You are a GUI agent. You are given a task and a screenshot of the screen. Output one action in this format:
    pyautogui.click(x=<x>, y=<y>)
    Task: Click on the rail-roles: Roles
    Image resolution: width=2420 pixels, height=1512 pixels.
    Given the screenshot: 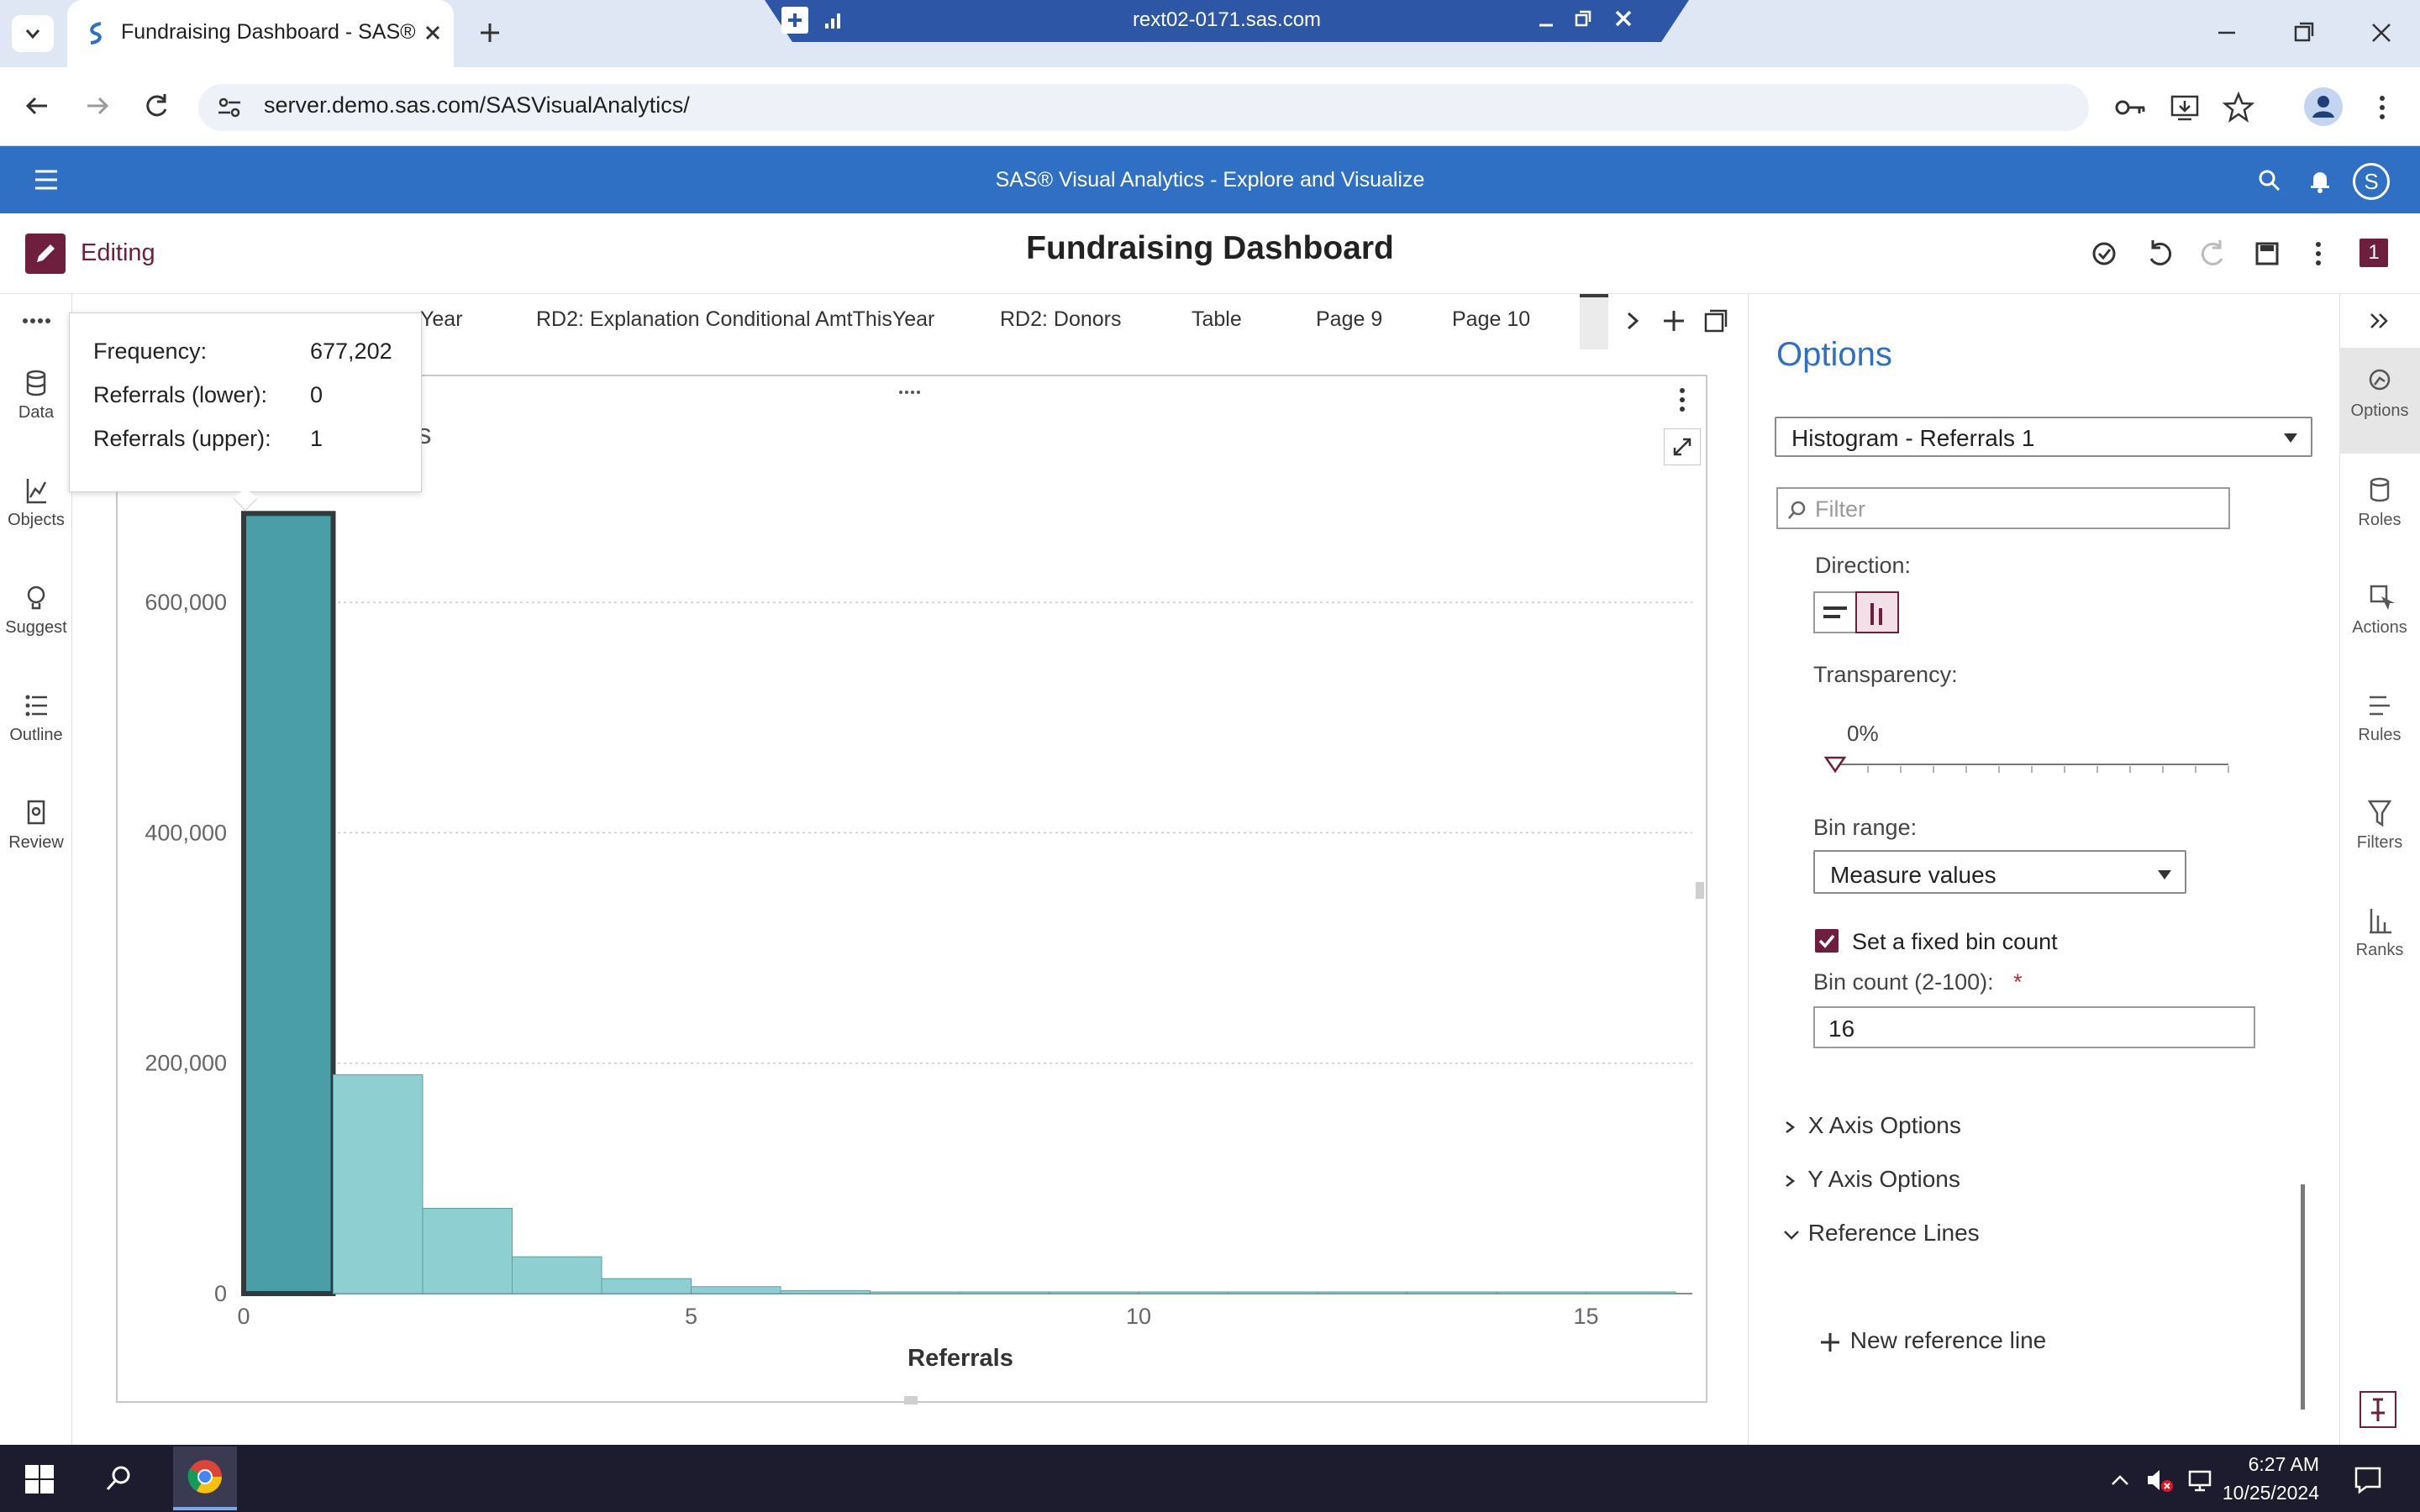 What is the action you would take?
    pyautogui.click(x=2380, y=502)
    